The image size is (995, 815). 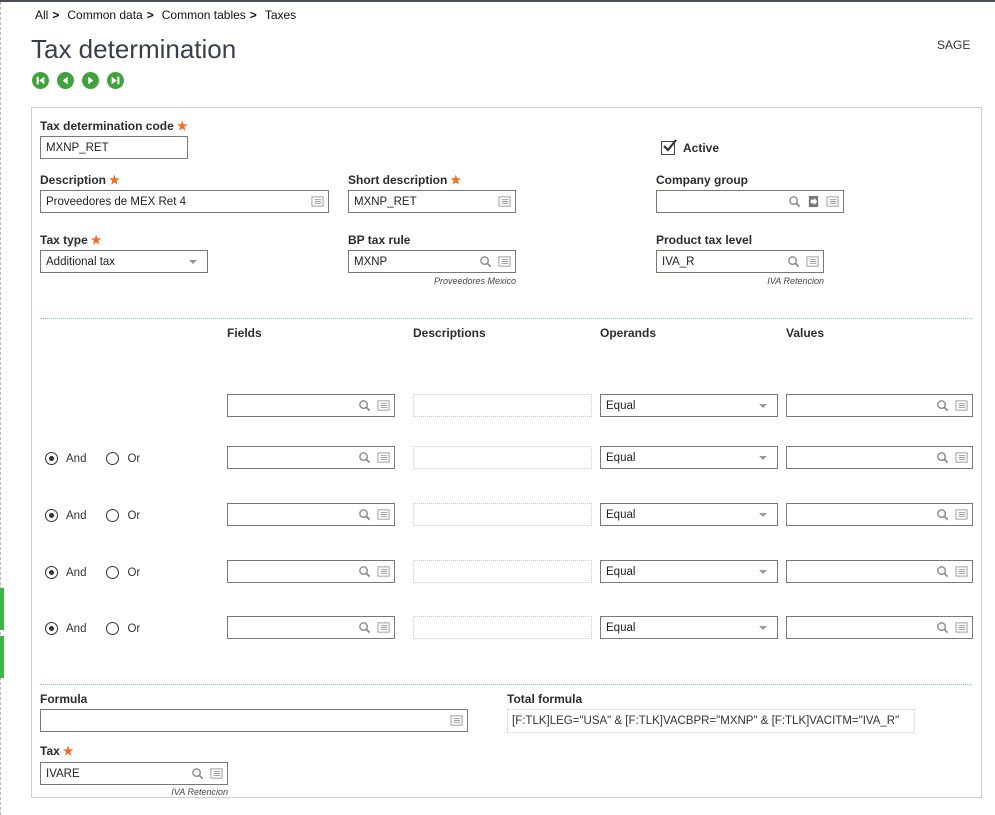 I want to click on tax-input: IVARE, so click(x=134, y=773).